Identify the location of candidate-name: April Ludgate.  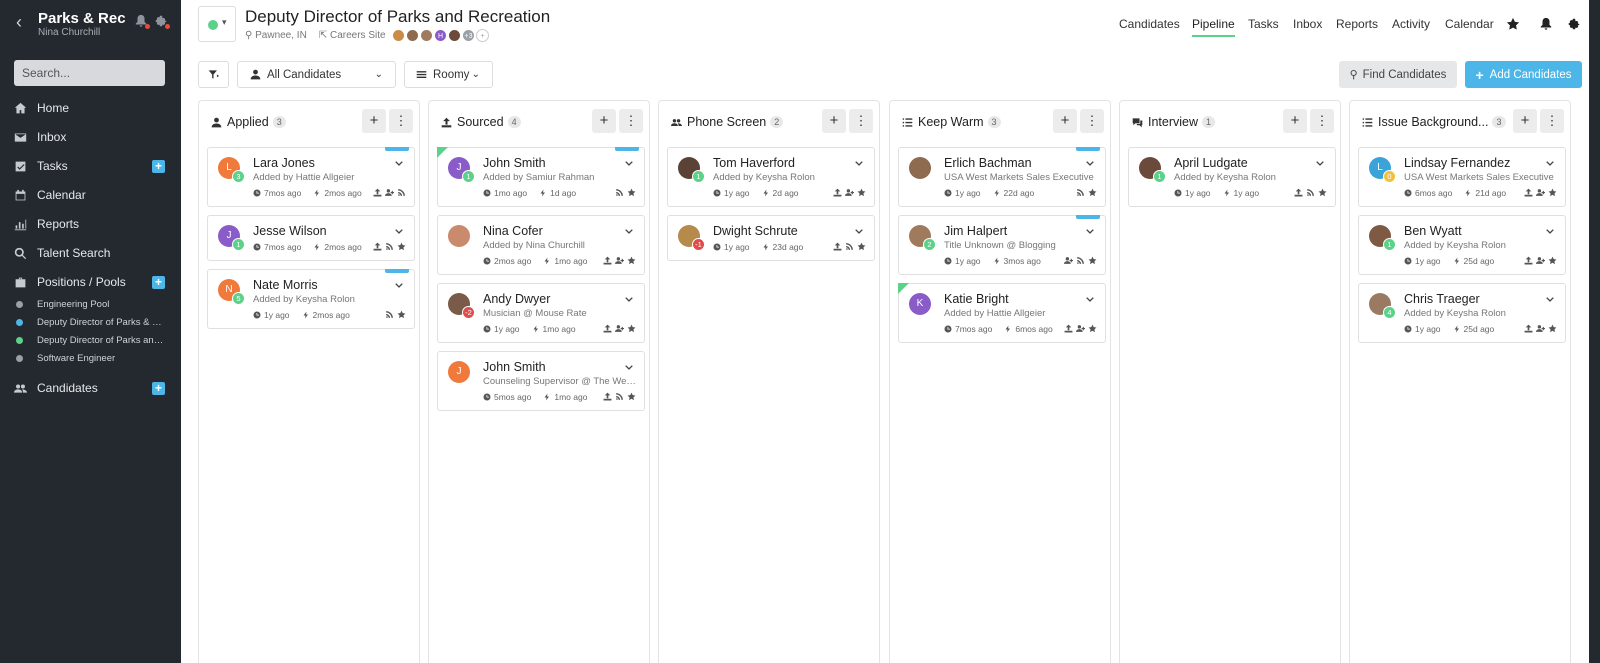
(1211, 163).